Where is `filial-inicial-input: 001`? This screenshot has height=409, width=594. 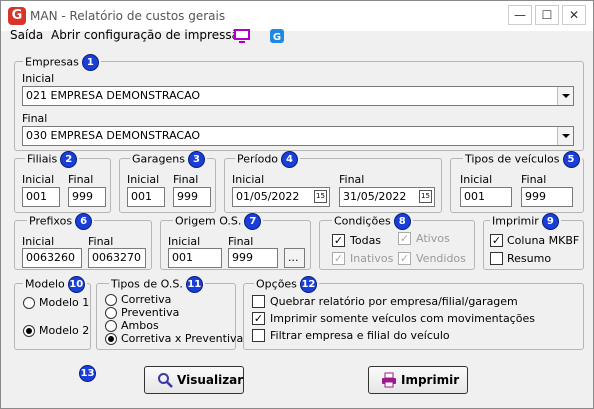 filial-inicial-input: 001 is located at coordinates (41, 197).